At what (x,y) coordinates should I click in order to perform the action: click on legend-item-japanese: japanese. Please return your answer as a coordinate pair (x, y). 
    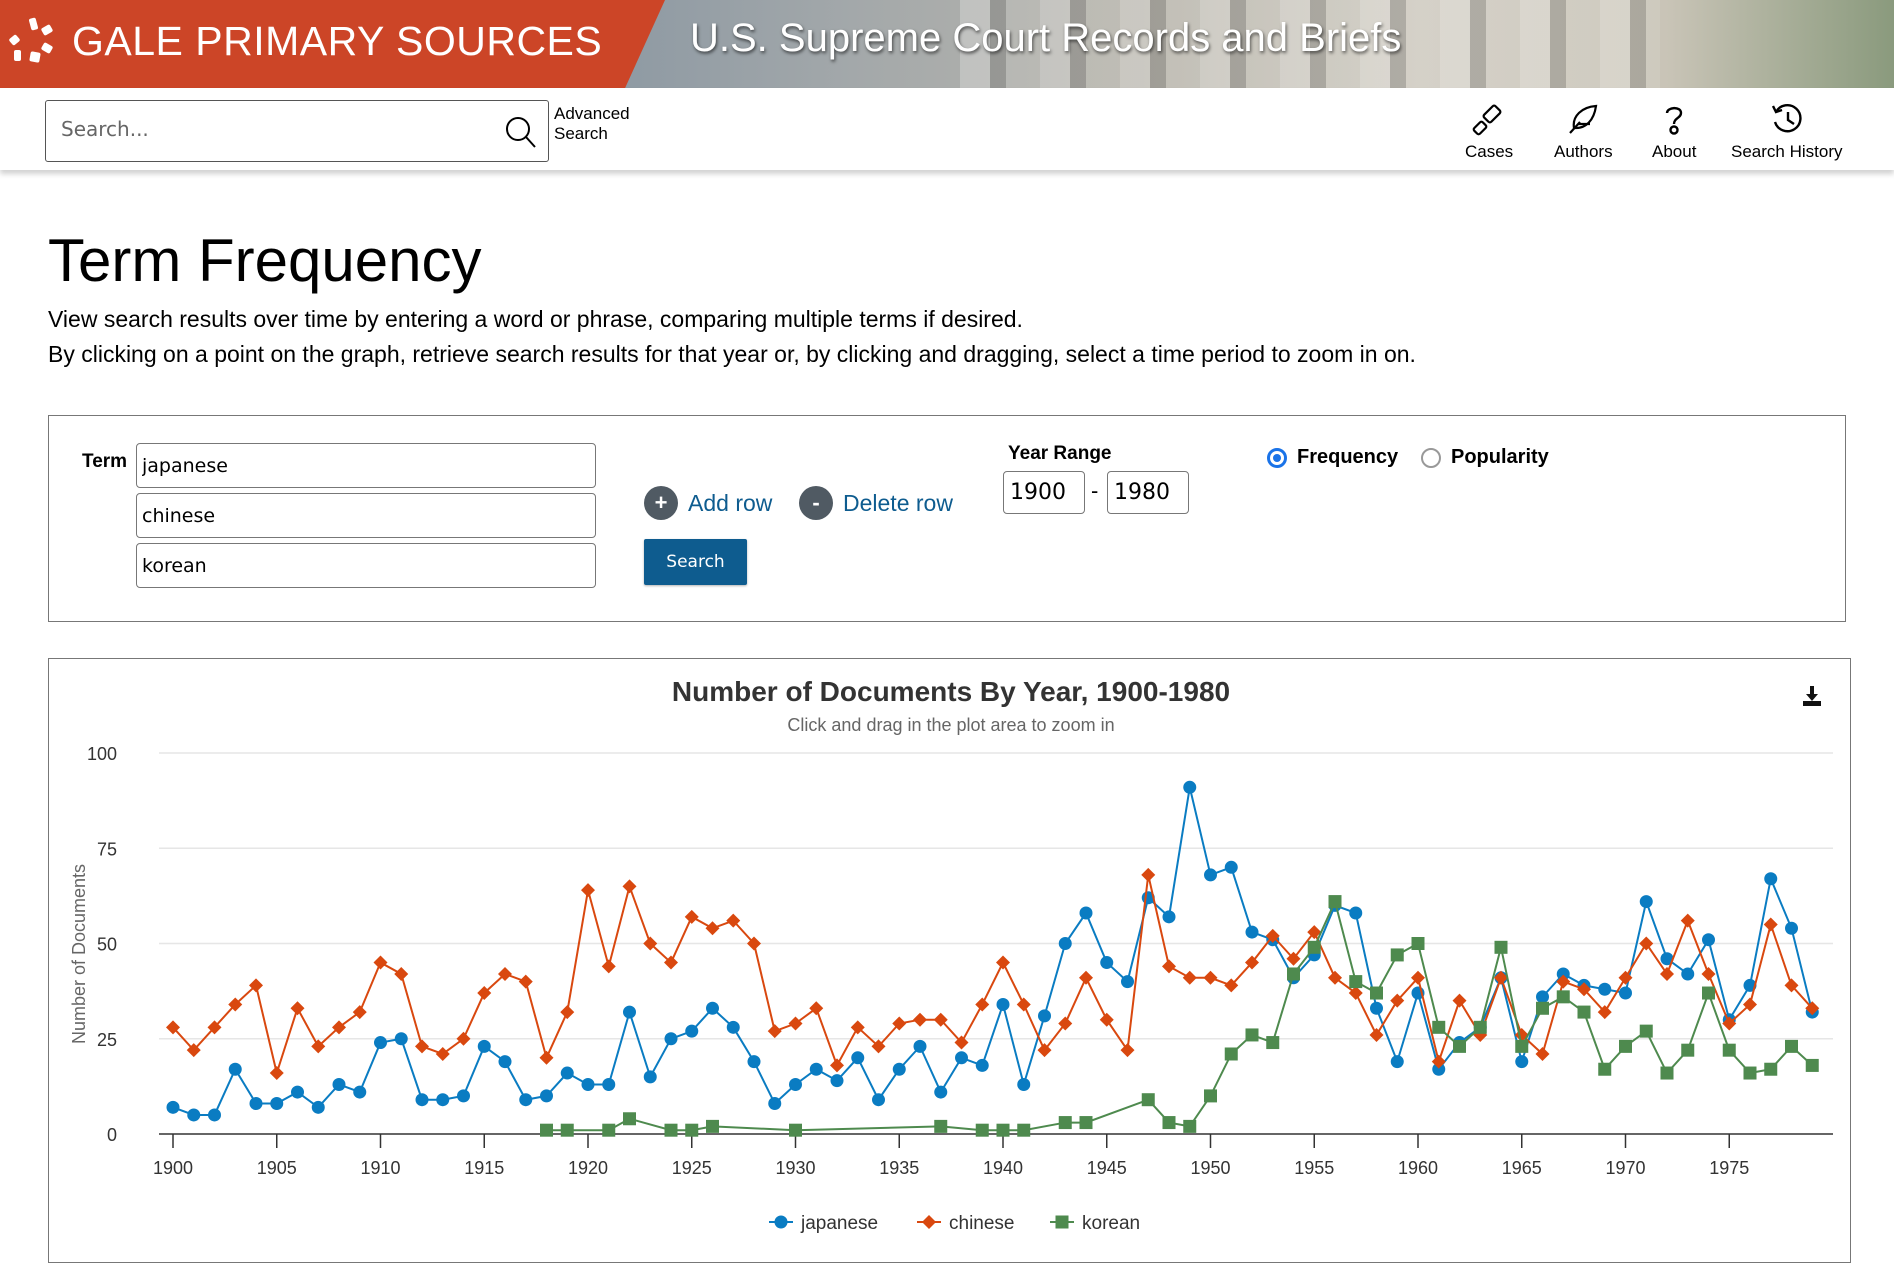
    Looking at the image, I should click on (823, 1223).